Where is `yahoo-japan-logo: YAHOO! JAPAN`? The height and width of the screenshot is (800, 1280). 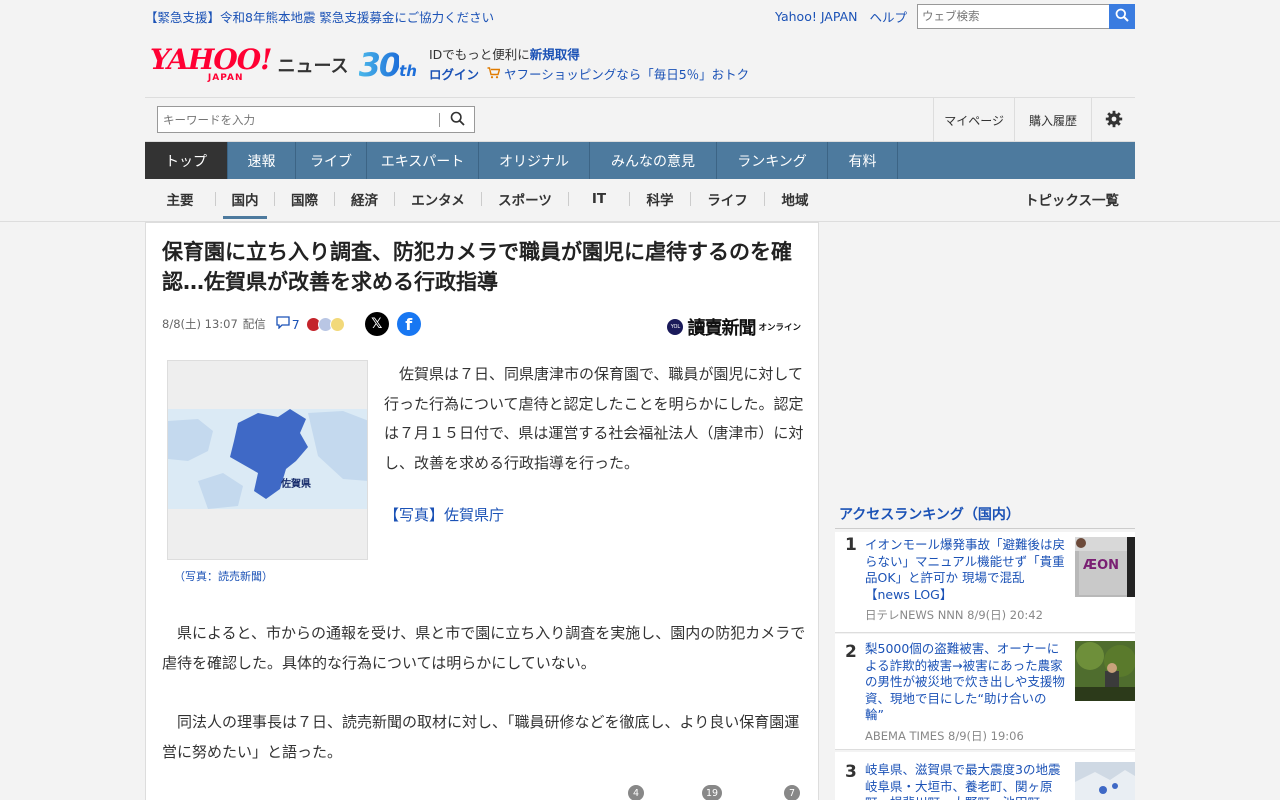
yahoo-japan-logo: YAHOO! JAPAN is located at coordinates (211, 62).